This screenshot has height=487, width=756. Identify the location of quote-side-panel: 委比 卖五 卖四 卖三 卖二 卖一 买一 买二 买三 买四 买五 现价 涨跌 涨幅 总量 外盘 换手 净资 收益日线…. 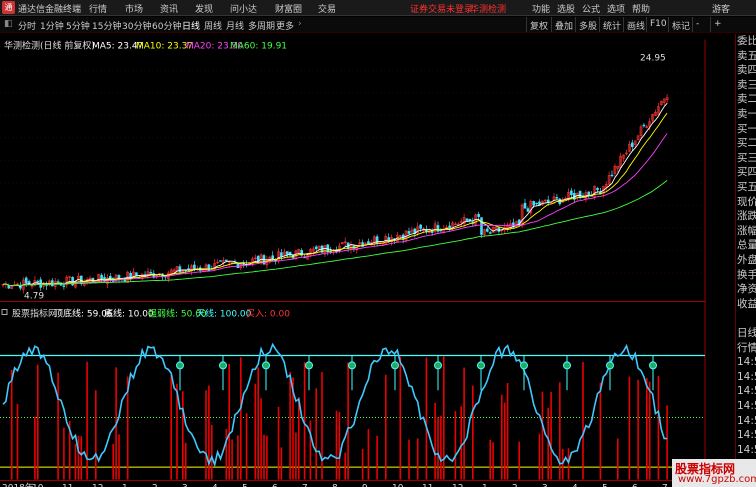
(745, 260).